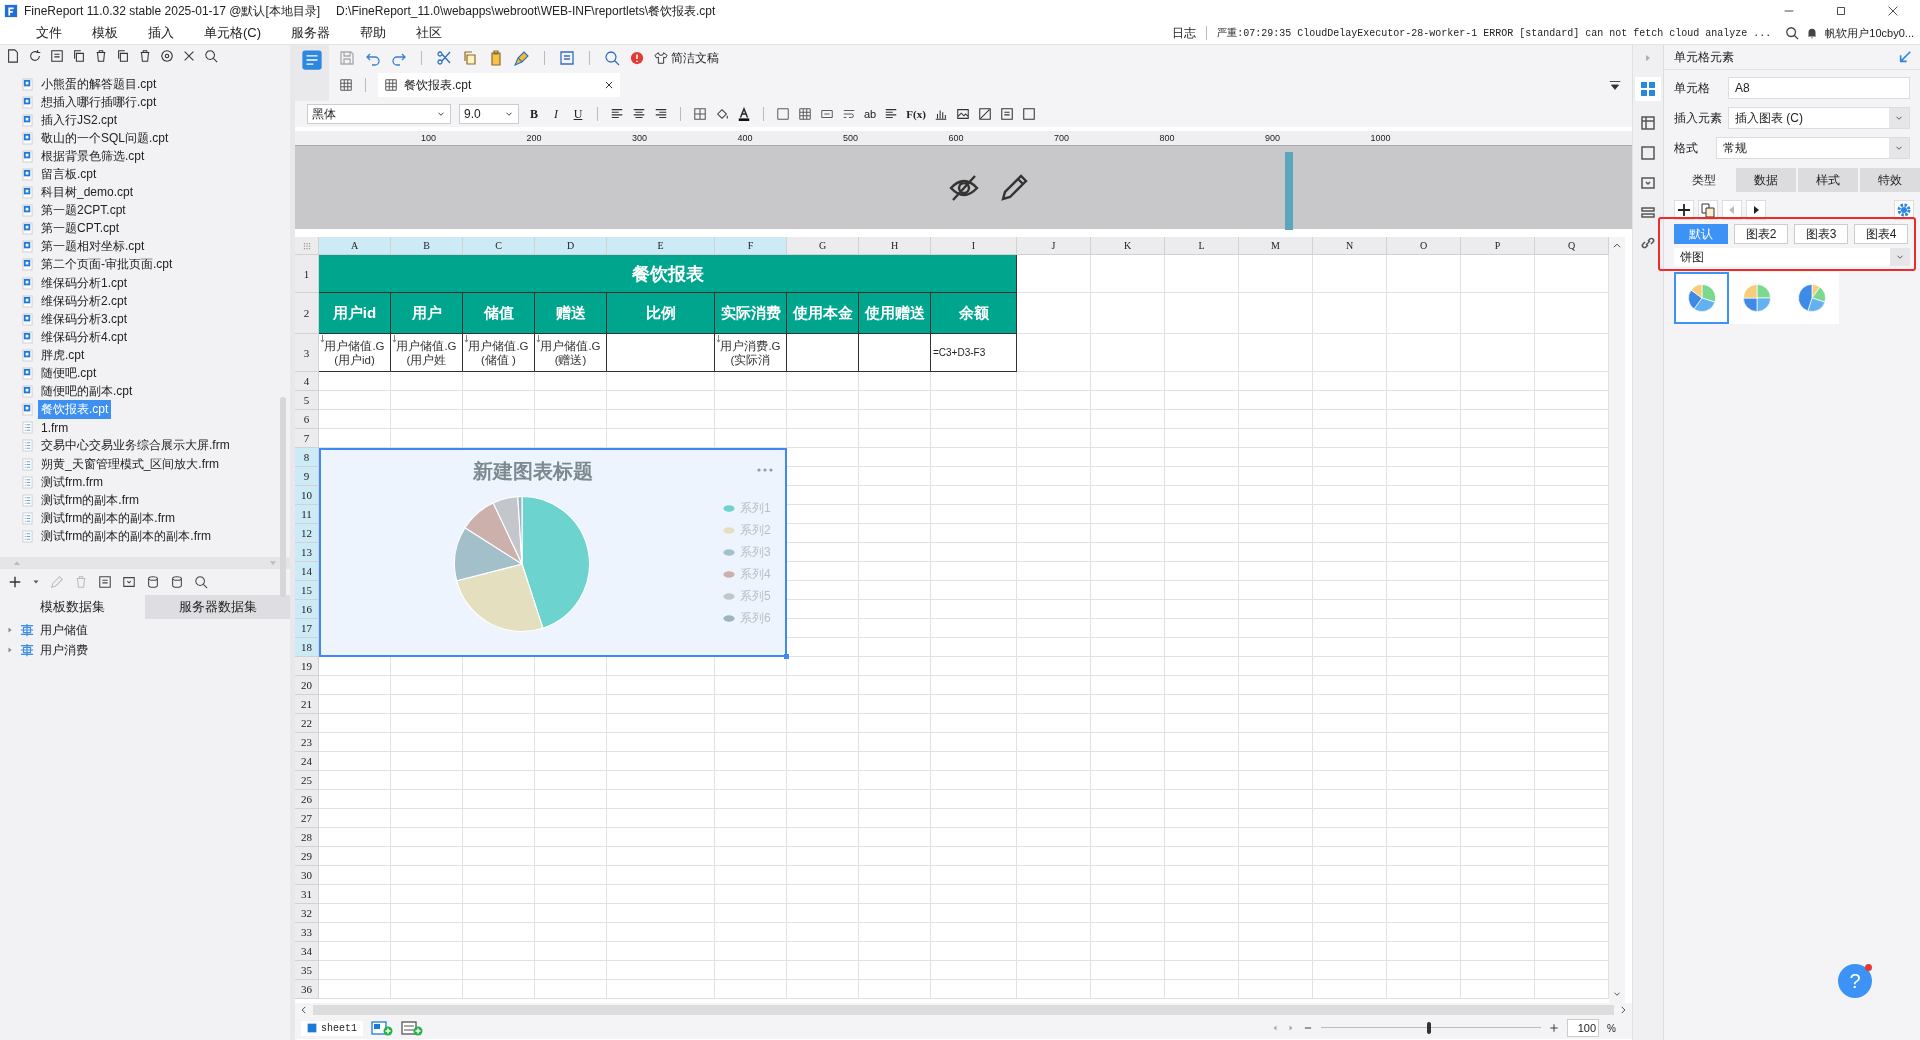 This screenshot has height=1040, width=1920. Describe the element at coordinates (307, 970) in the screenshot. I see `row-header: 35` at that location.